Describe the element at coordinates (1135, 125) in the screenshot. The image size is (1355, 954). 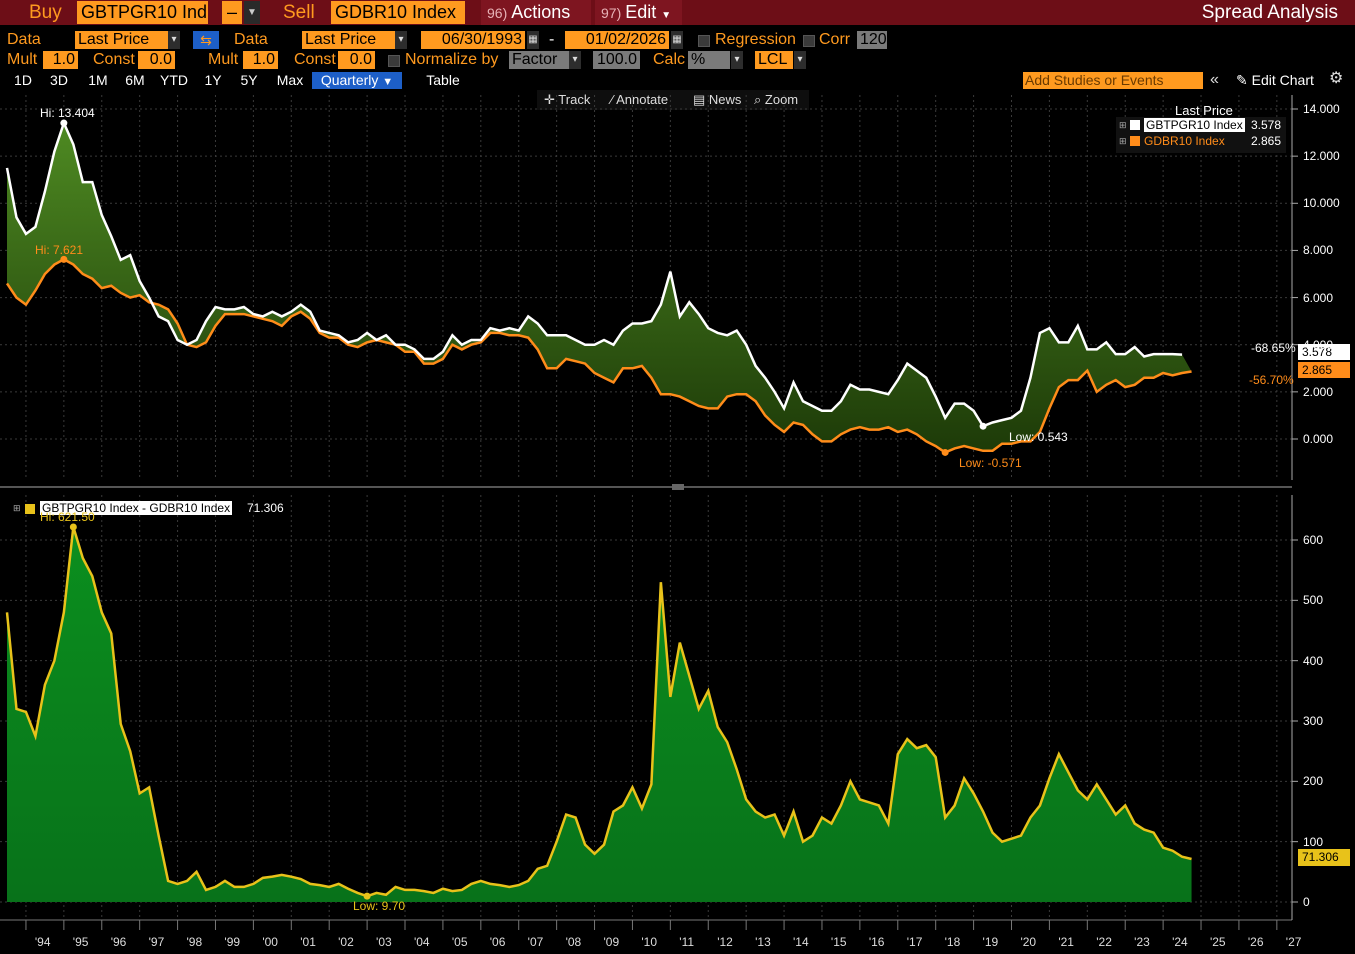
I see `legend-swatch-white` at that location.